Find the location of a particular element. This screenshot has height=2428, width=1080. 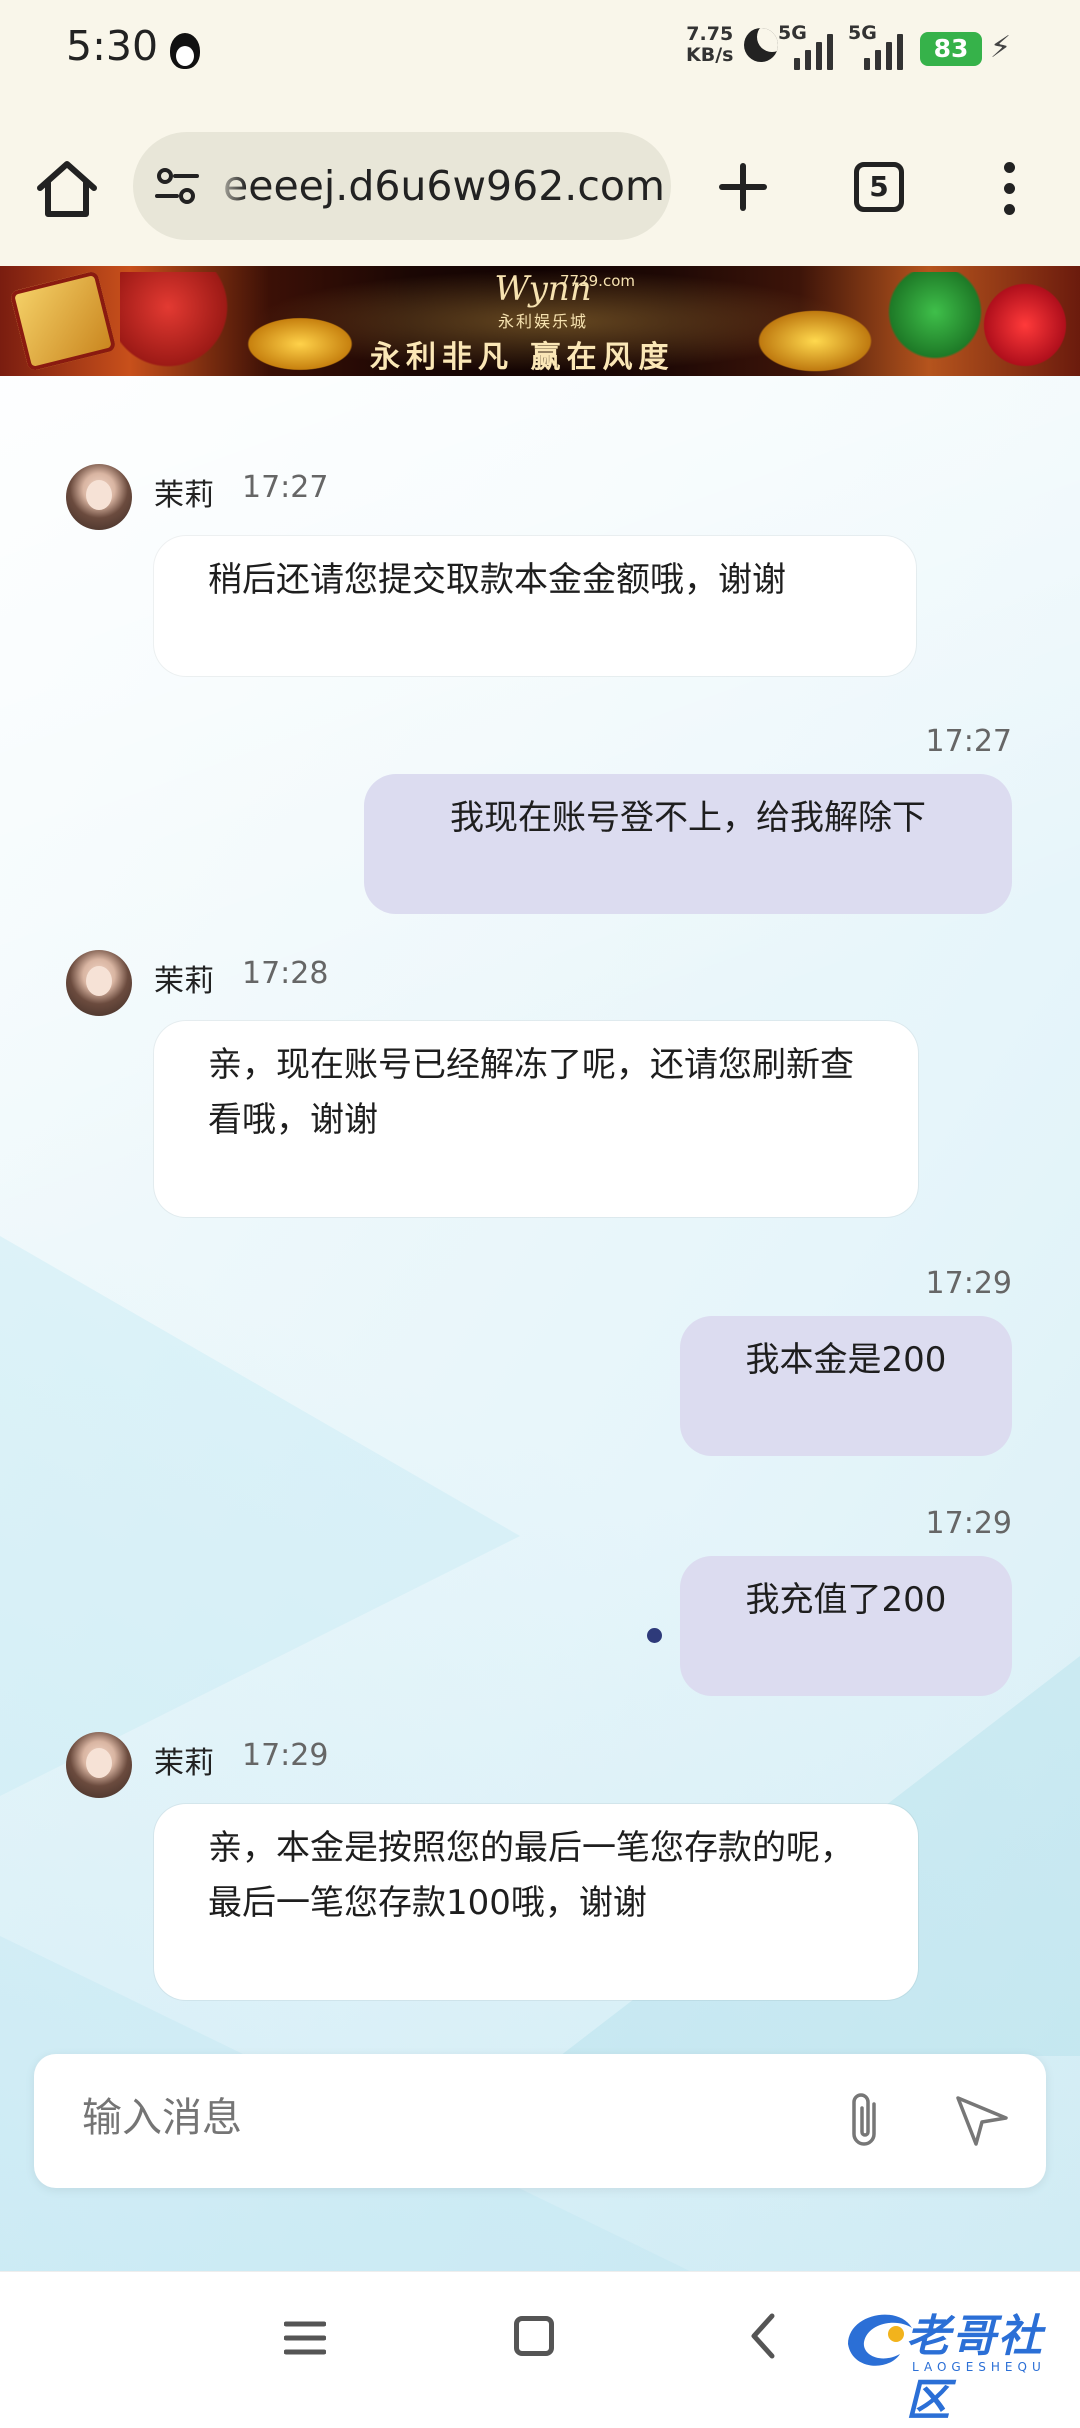

browser-toolbar: eeeej.d6u6w962.com 5 is located at coordinates (540, 185).